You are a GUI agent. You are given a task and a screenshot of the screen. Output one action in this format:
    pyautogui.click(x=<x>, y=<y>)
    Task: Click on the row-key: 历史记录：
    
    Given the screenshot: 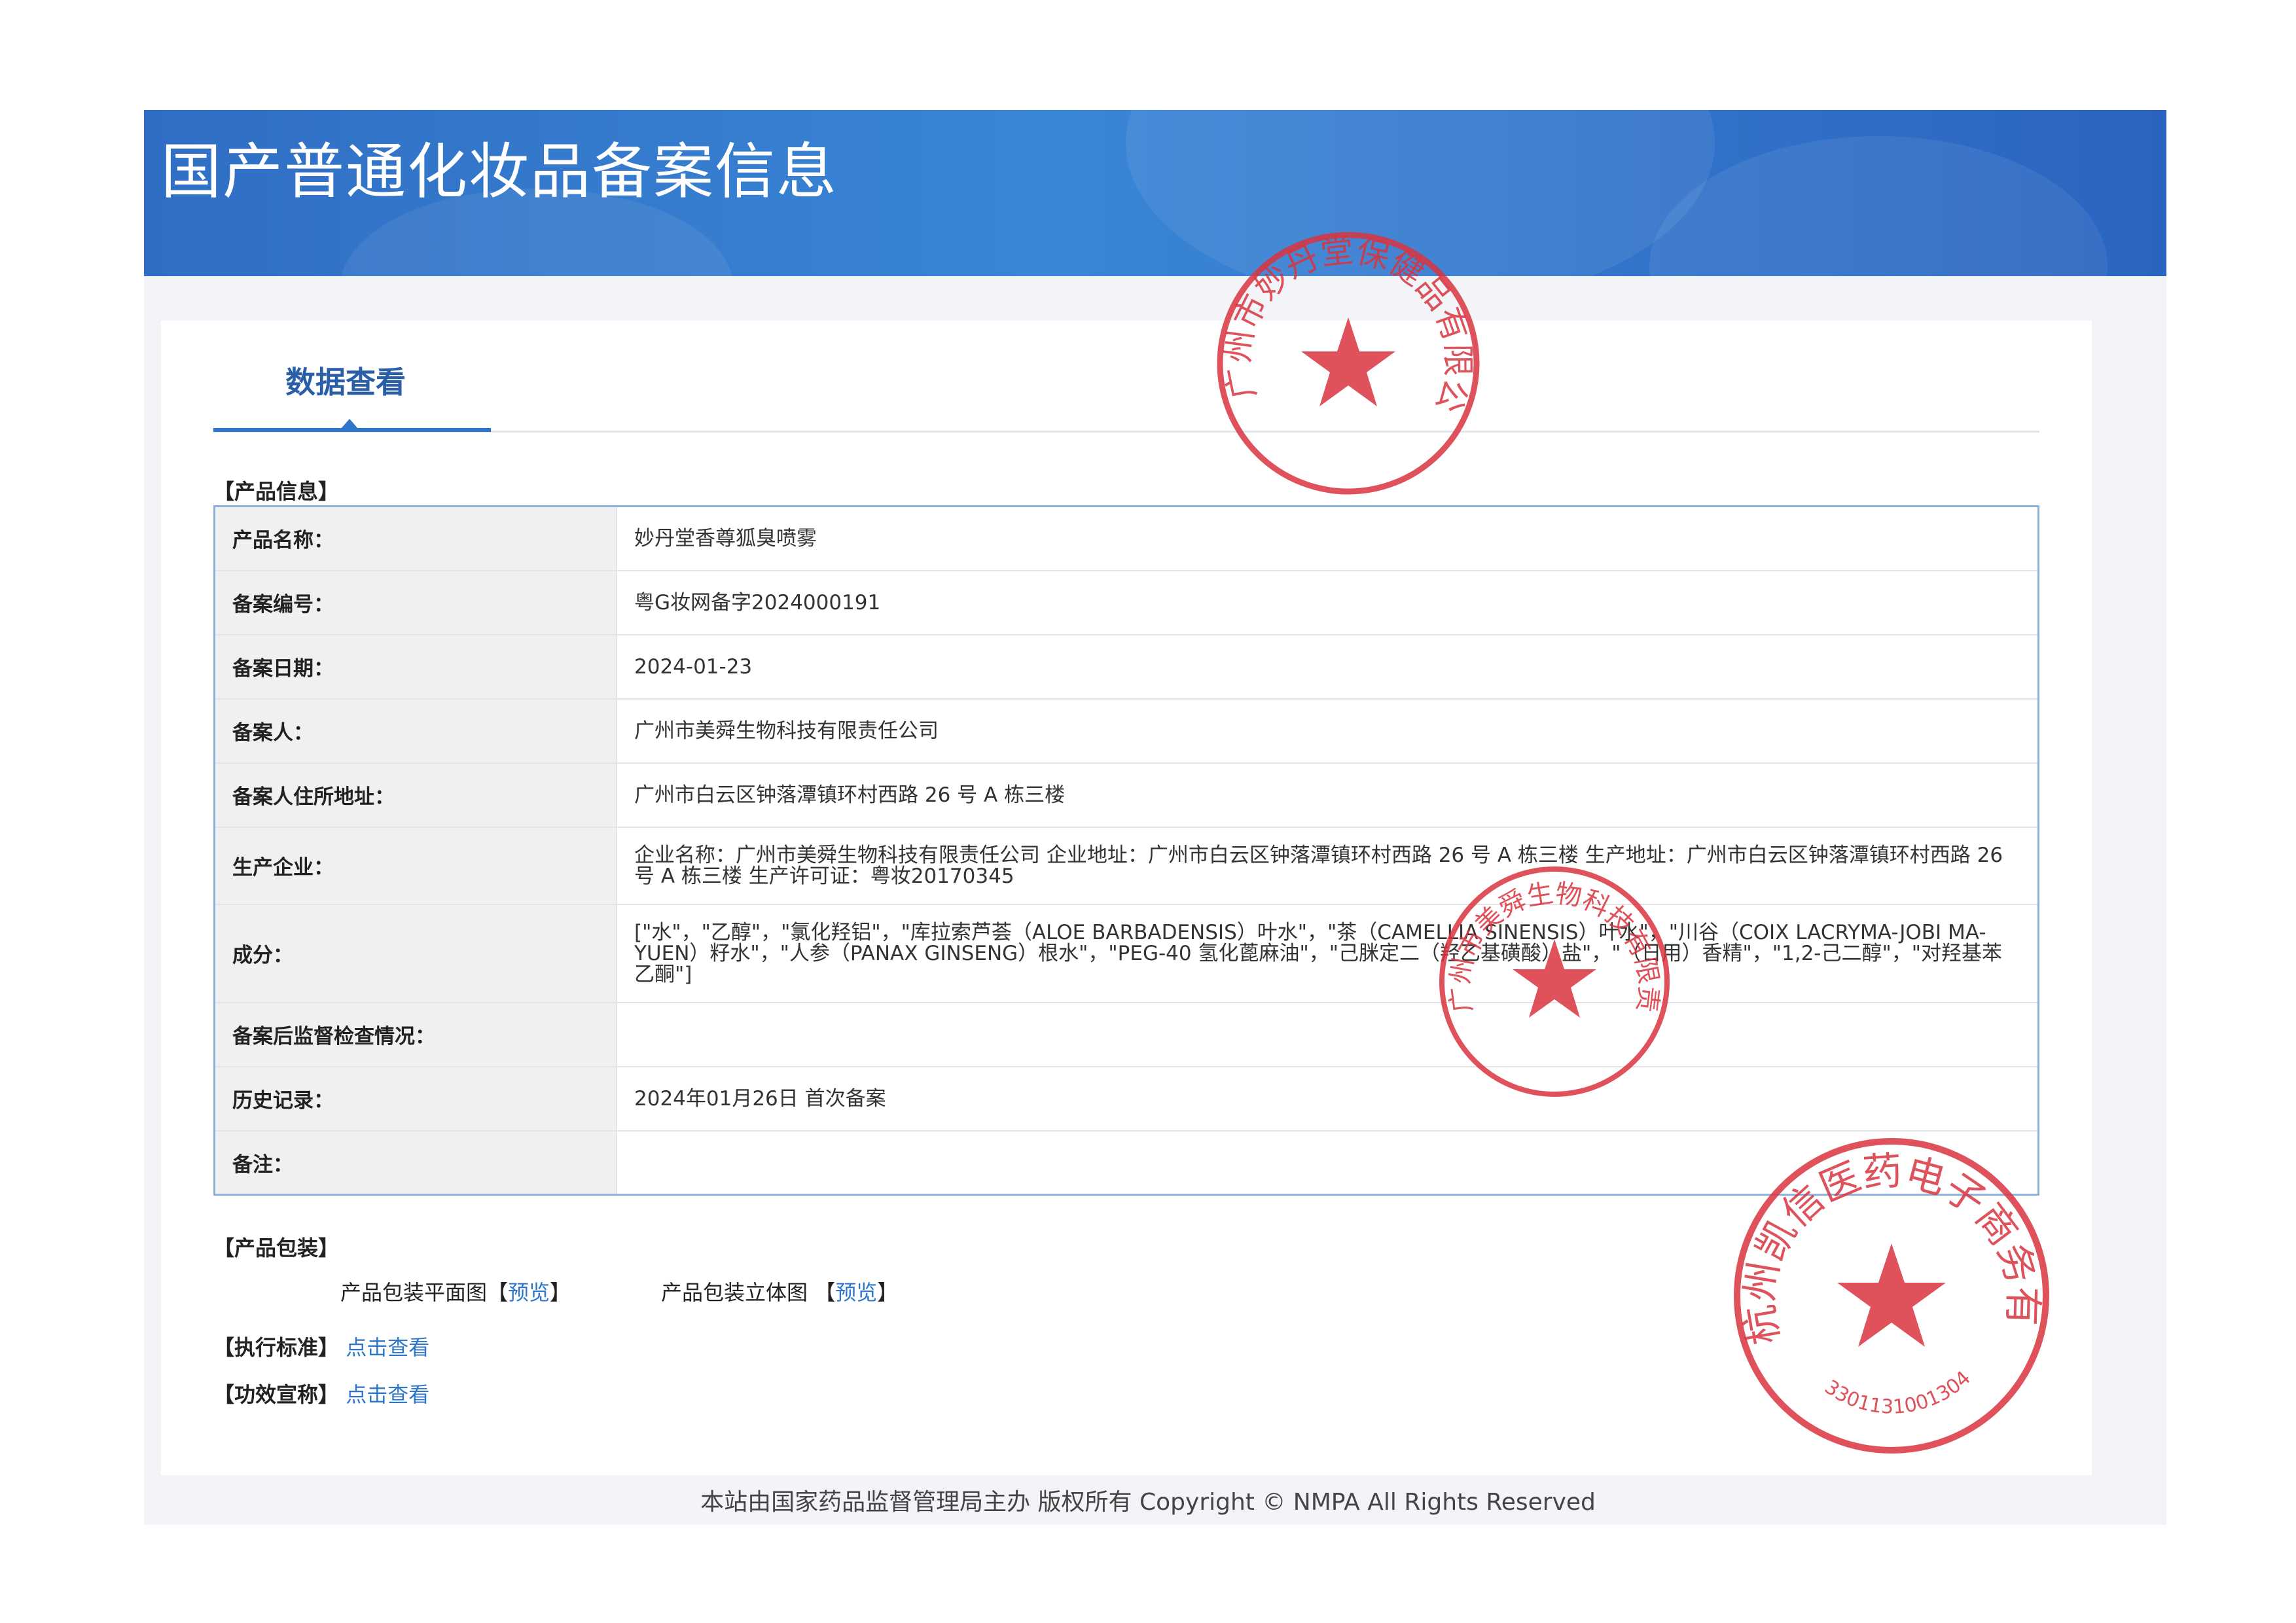 What is the action you would take?
    pyautogui.click(x=415, y=1099)
    